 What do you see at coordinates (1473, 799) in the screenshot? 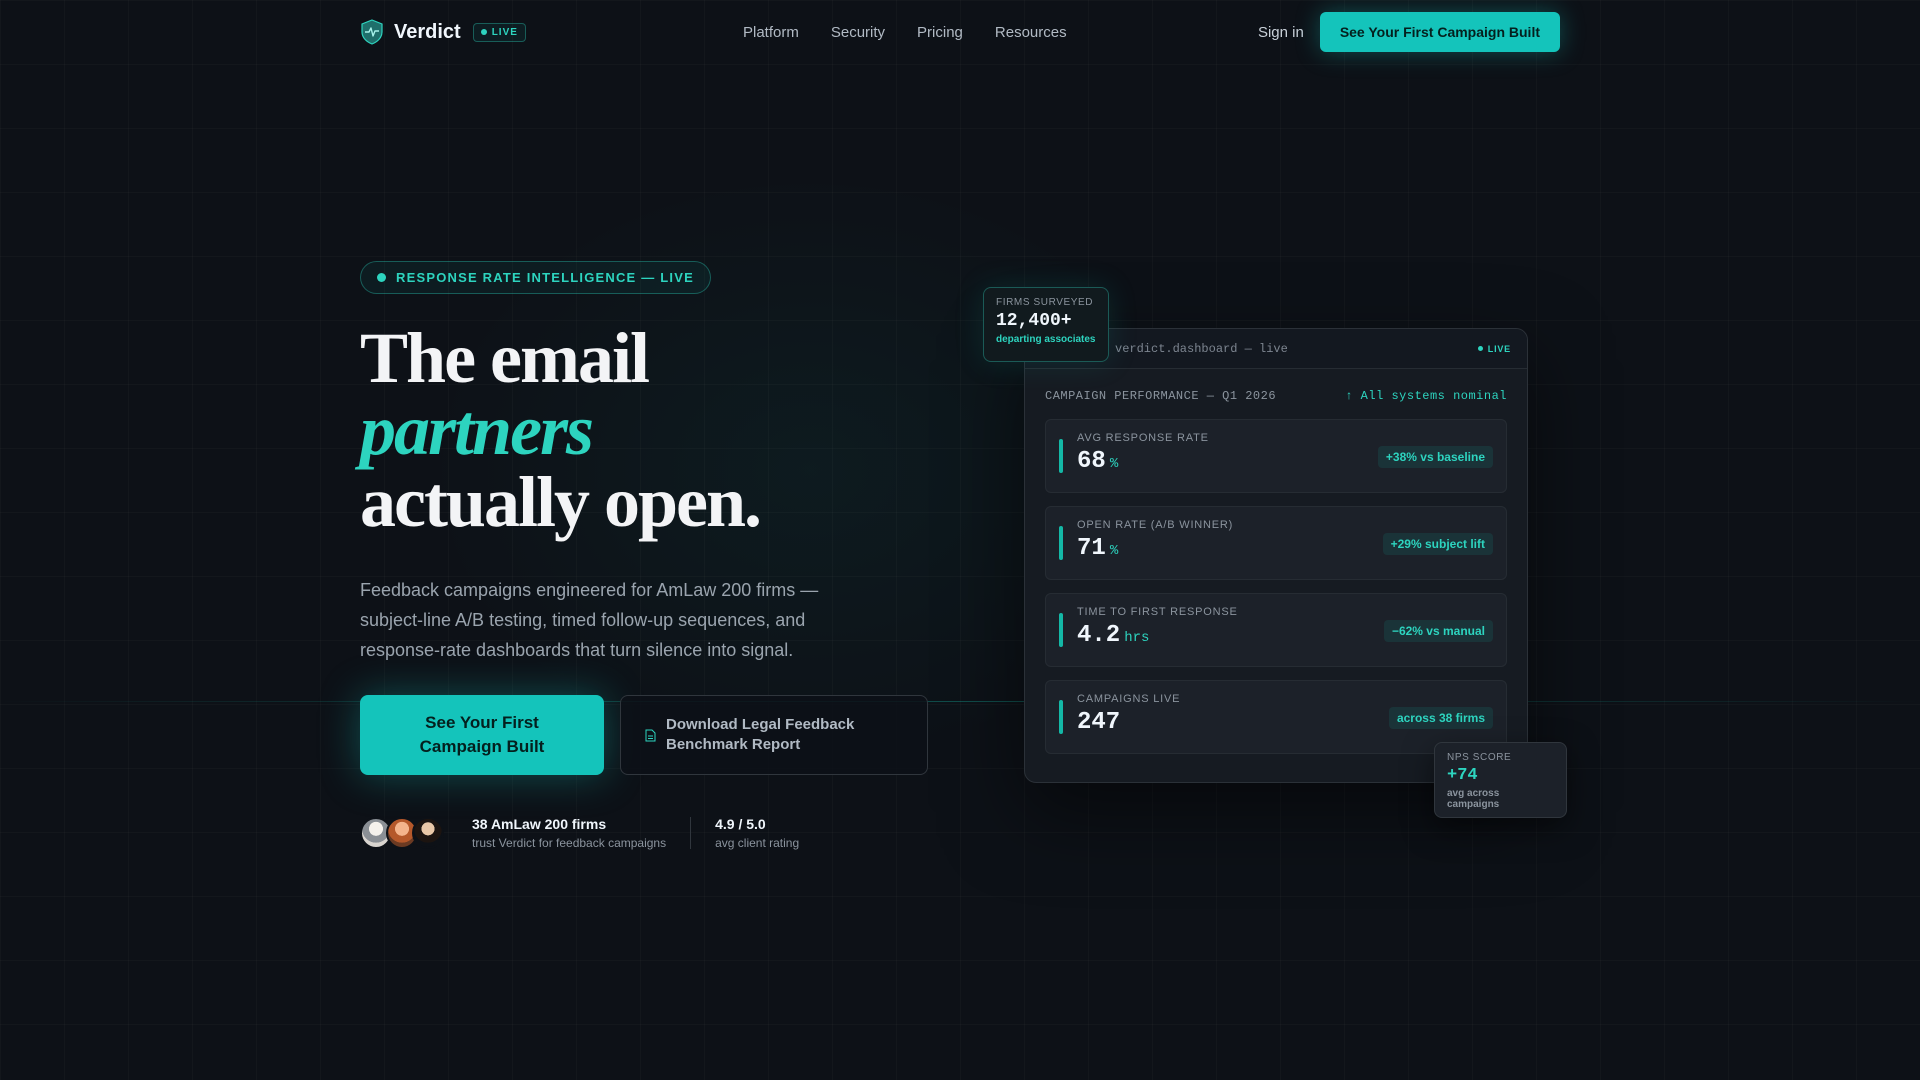
I see `nps-card-sub: avg across campaigns` at bounding box center [1473, 799].